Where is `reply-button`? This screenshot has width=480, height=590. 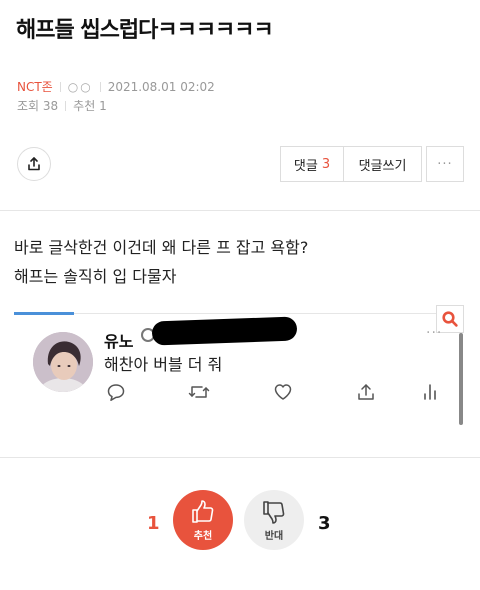
reply-button is located at coordinates (116, 392).